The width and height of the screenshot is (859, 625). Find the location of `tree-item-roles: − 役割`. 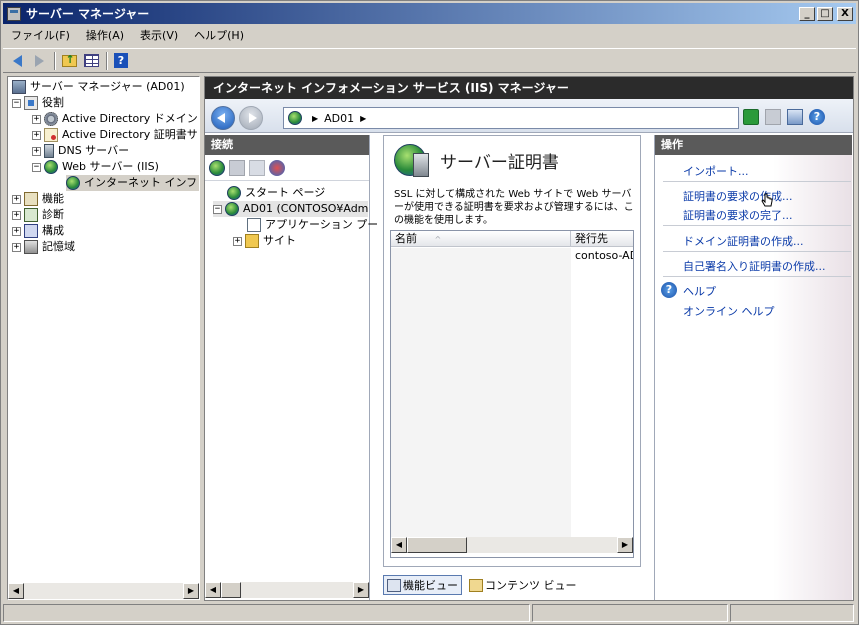

tree-item-roles: − 役割 is located at coordinates (38, 103).